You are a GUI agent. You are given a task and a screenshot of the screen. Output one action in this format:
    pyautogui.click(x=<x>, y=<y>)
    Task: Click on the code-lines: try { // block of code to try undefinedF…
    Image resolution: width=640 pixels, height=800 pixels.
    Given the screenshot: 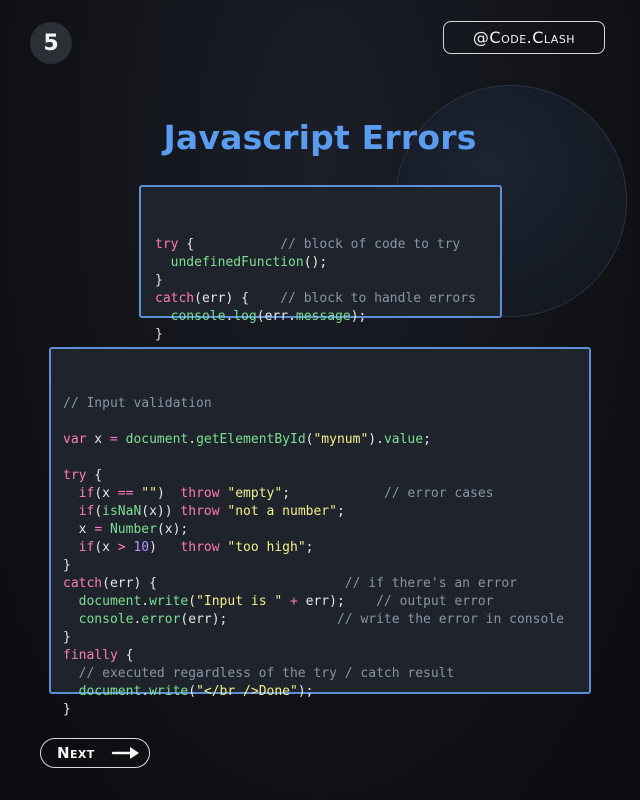 What is the action you would take?
    pyautogui.click(x=327, y=290)
    